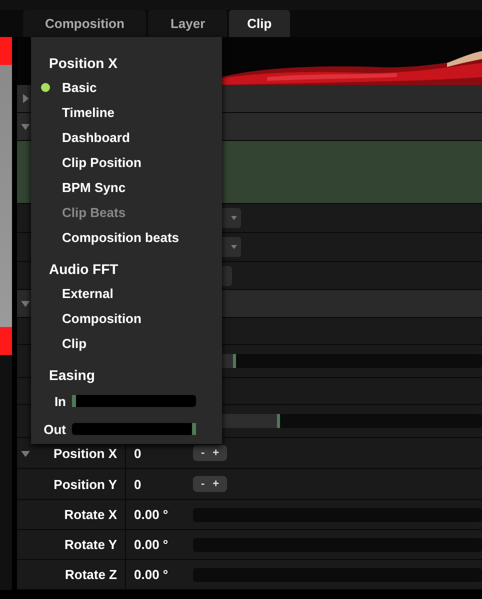 The width and height of the screenshot is (482, 599). Describe the element at coordinates (54, 429) in the screenshot. I see `slider-label: Out` at that location.